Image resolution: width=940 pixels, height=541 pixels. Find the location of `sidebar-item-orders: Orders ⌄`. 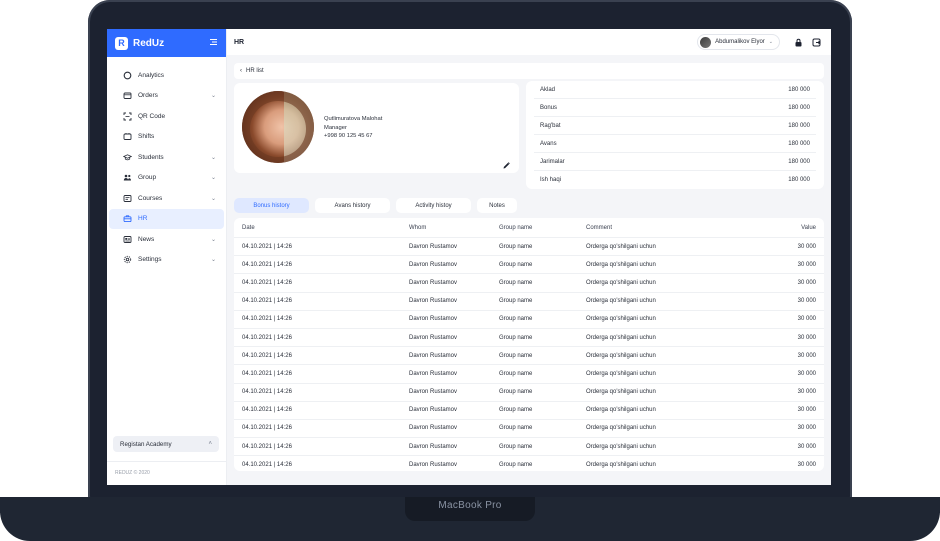

sidebar-item-orders: Orders ⌄ is located at coordinates (166, 96).